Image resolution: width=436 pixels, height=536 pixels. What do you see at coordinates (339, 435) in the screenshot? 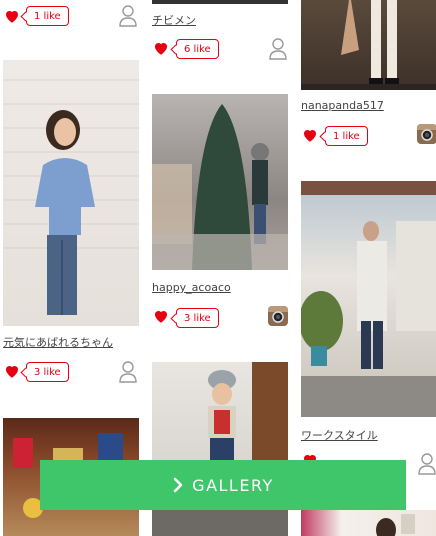
I see `photo-caption: ワークスタイル` at bounding box center [339, 435].